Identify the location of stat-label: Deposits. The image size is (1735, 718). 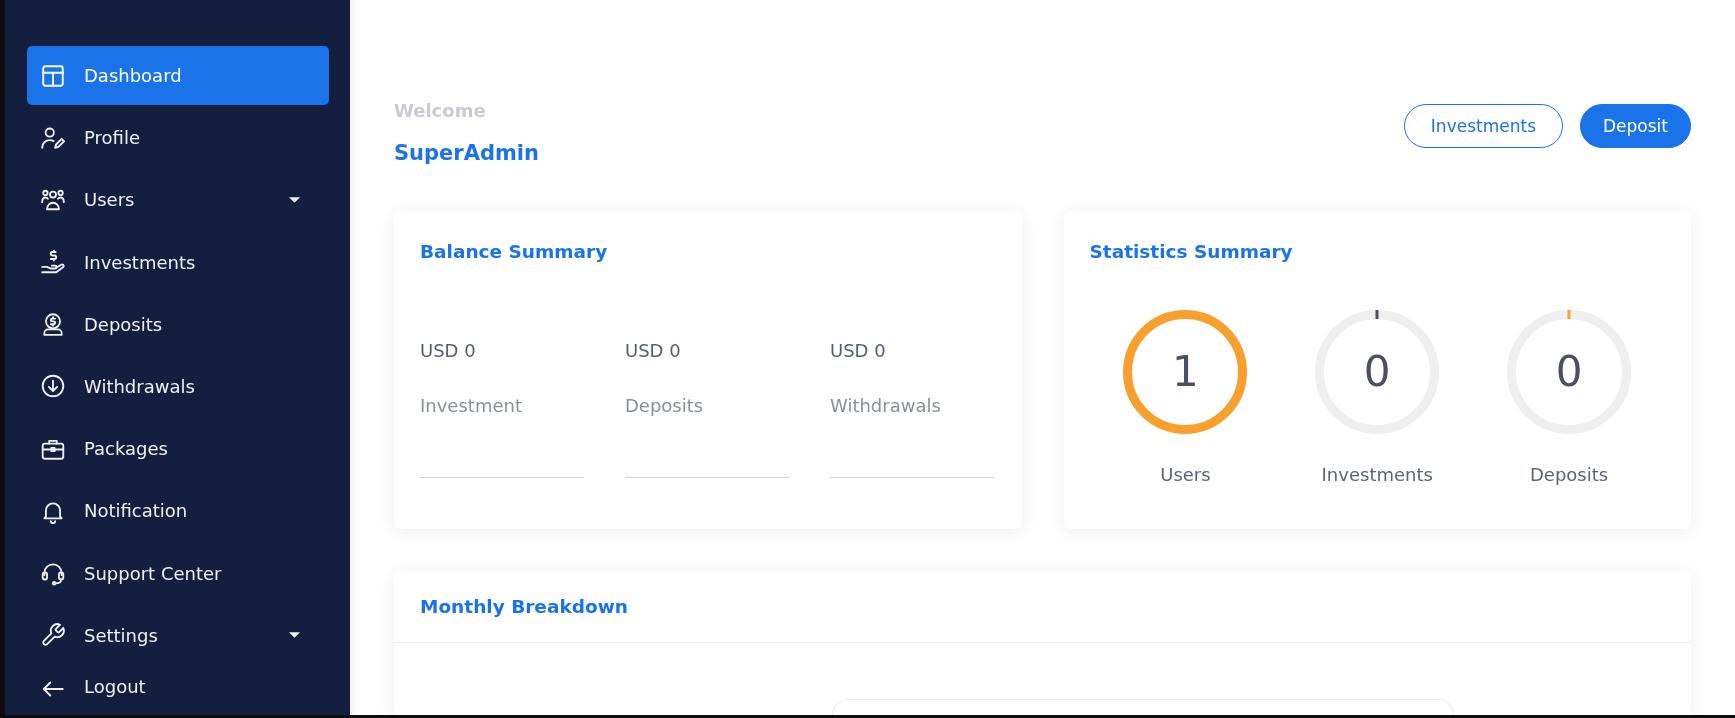
(1569, 475).